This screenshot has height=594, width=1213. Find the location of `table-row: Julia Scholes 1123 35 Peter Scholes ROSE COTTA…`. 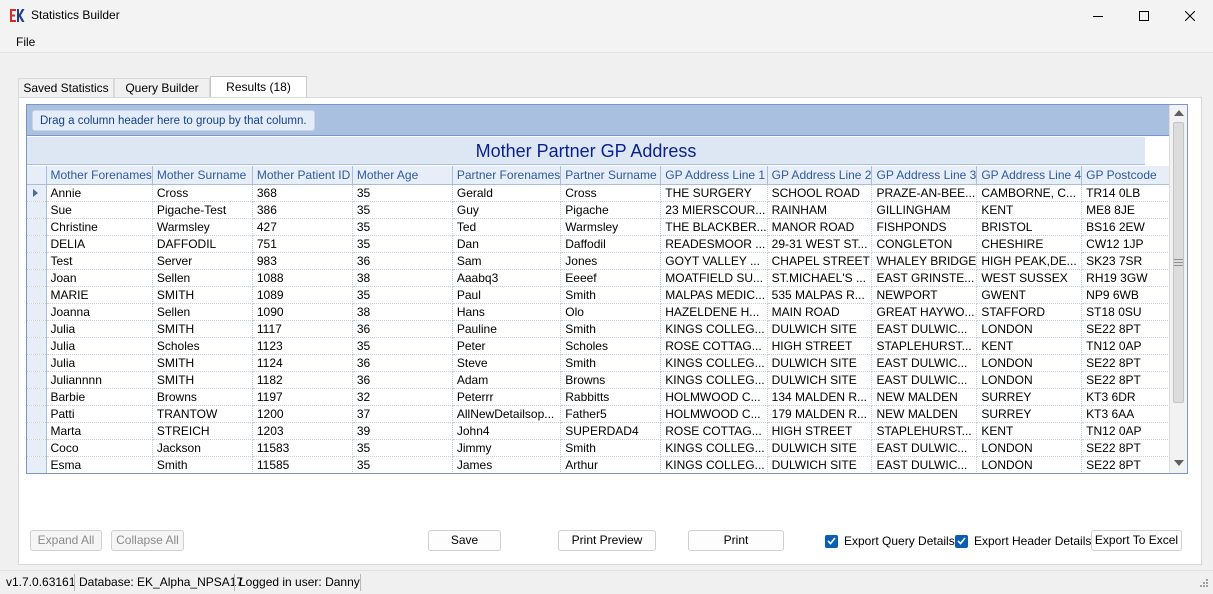

table-row: Julia Scholes 1123 35 Peter Scholes ROSE COTTA… is located at coordinates (605, 346).